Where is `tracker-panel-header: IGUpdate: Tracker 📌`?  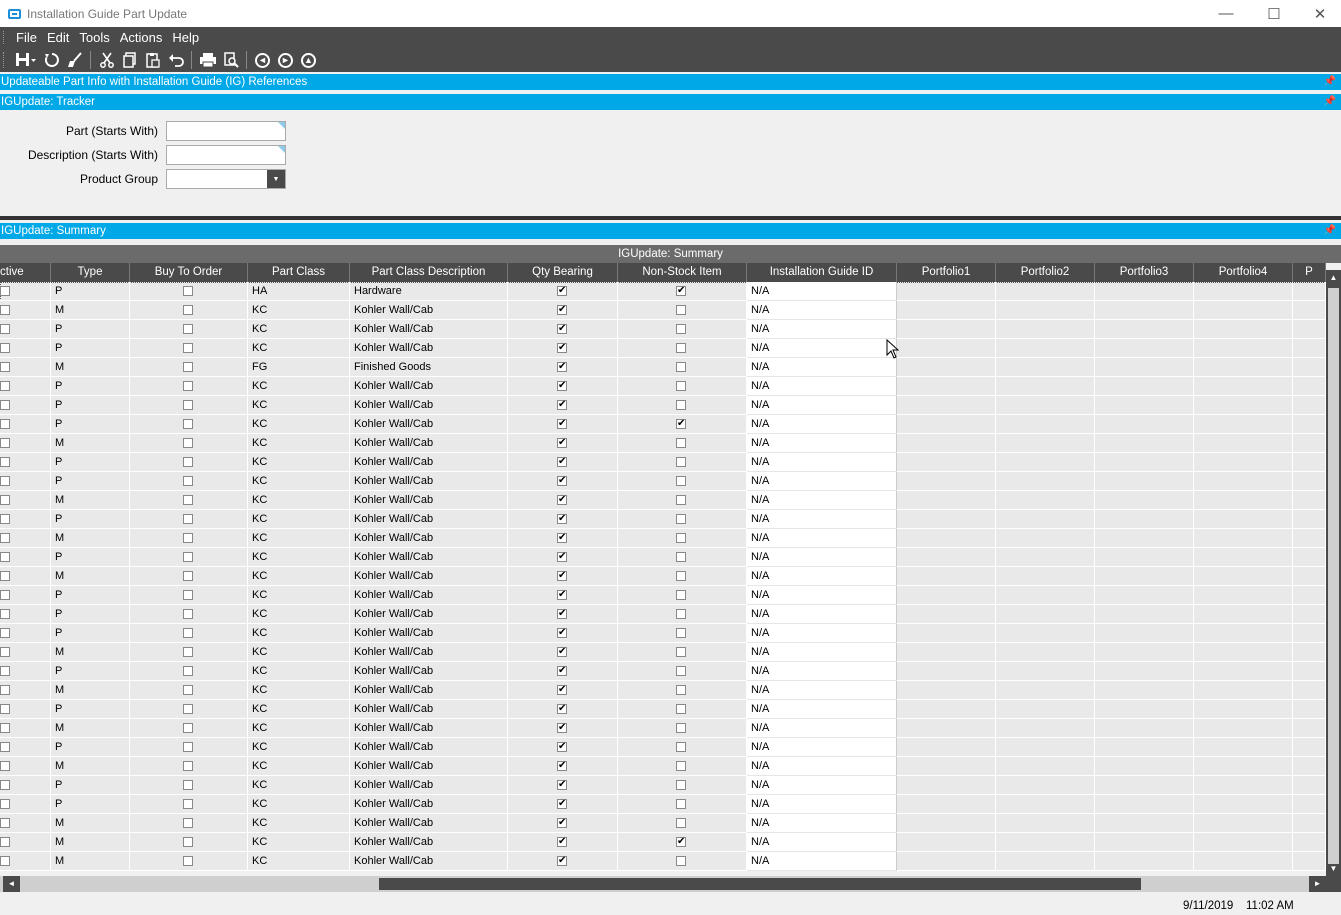 tracker-panel-header: IGUpdate: Tracker 📌 is located at coordinates (670, 102).